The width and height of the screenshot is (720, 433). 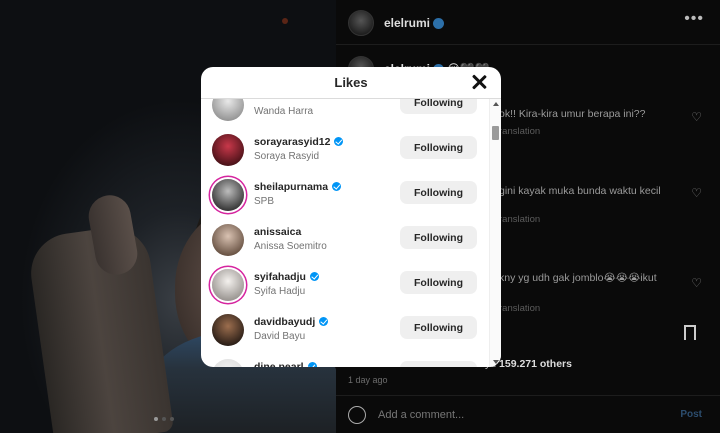 I want to click on list-item: anissaica Anissa Soemitro Following, so click(x=345, y=240).